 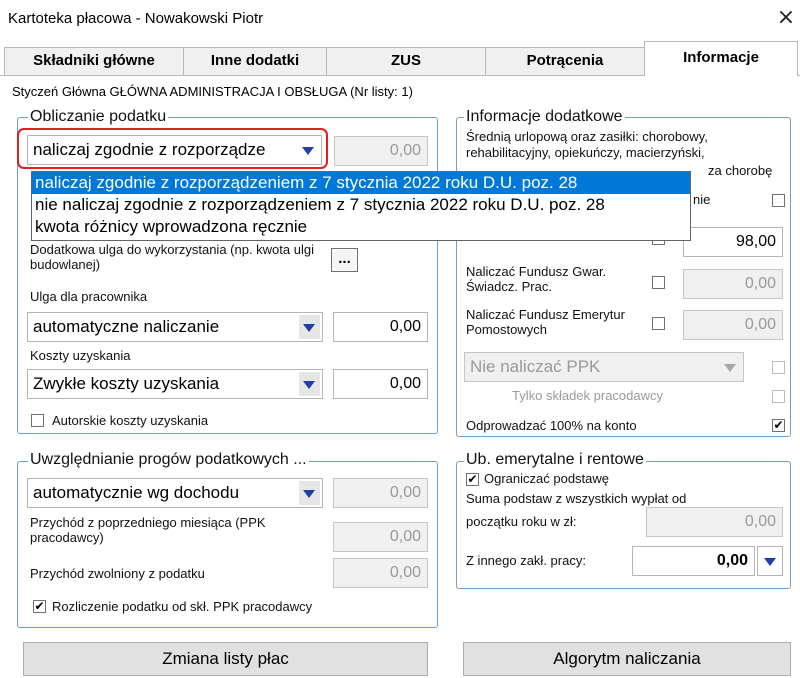 What do you see at coordinates (406, 61) in the screenshot?
I see `tab-zus: ZUS` at bounding box center [406, 61].